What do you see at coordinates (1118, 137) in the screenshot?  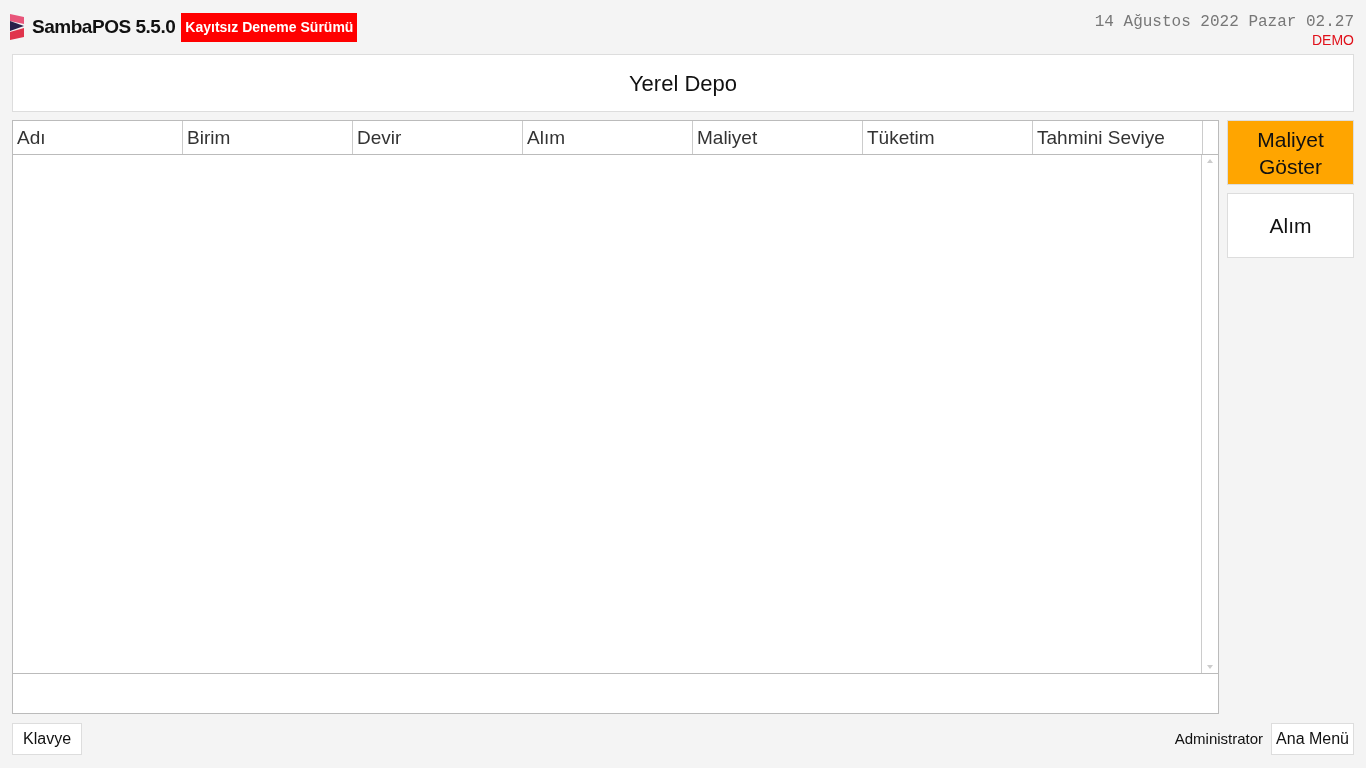 I see `column-header: Tahmini Seviye` at bounding box center [1118, 137].